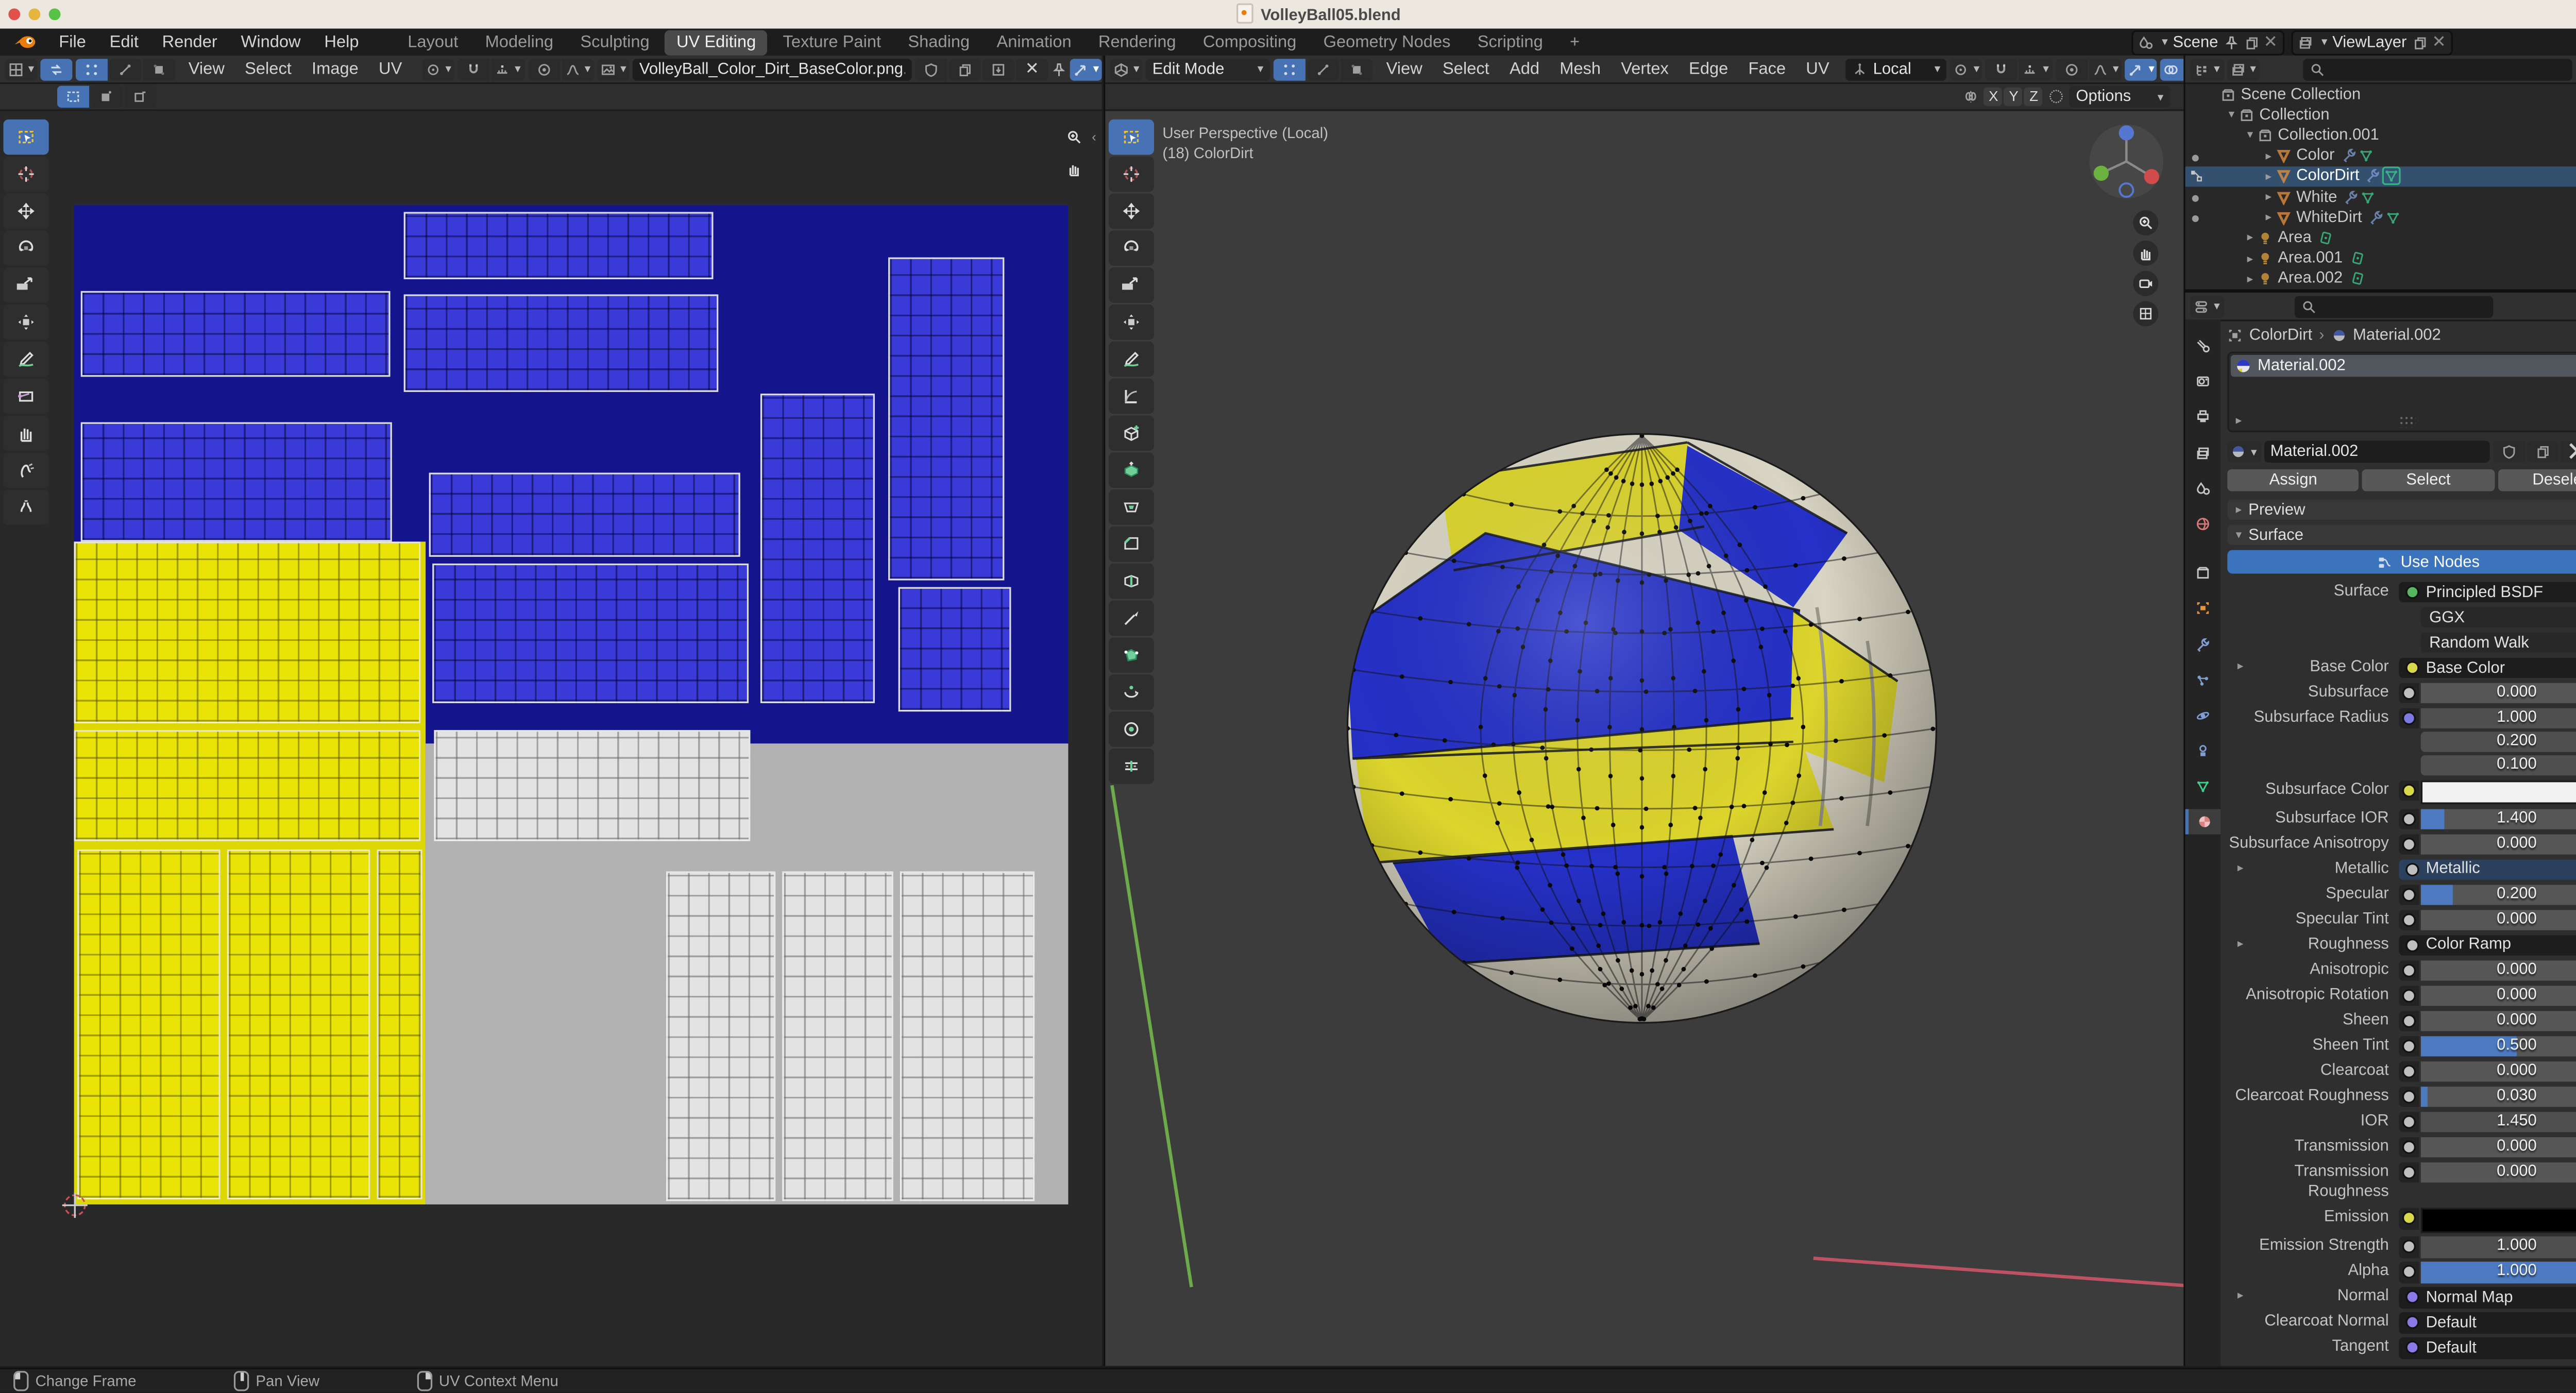 Image resolution: width=2576 pixels, height=1393 pixels. Describe the element at coordinates (2498, 1046) in the screenshot. I see `property-sheen-tint-slider: 0.500` at that location.